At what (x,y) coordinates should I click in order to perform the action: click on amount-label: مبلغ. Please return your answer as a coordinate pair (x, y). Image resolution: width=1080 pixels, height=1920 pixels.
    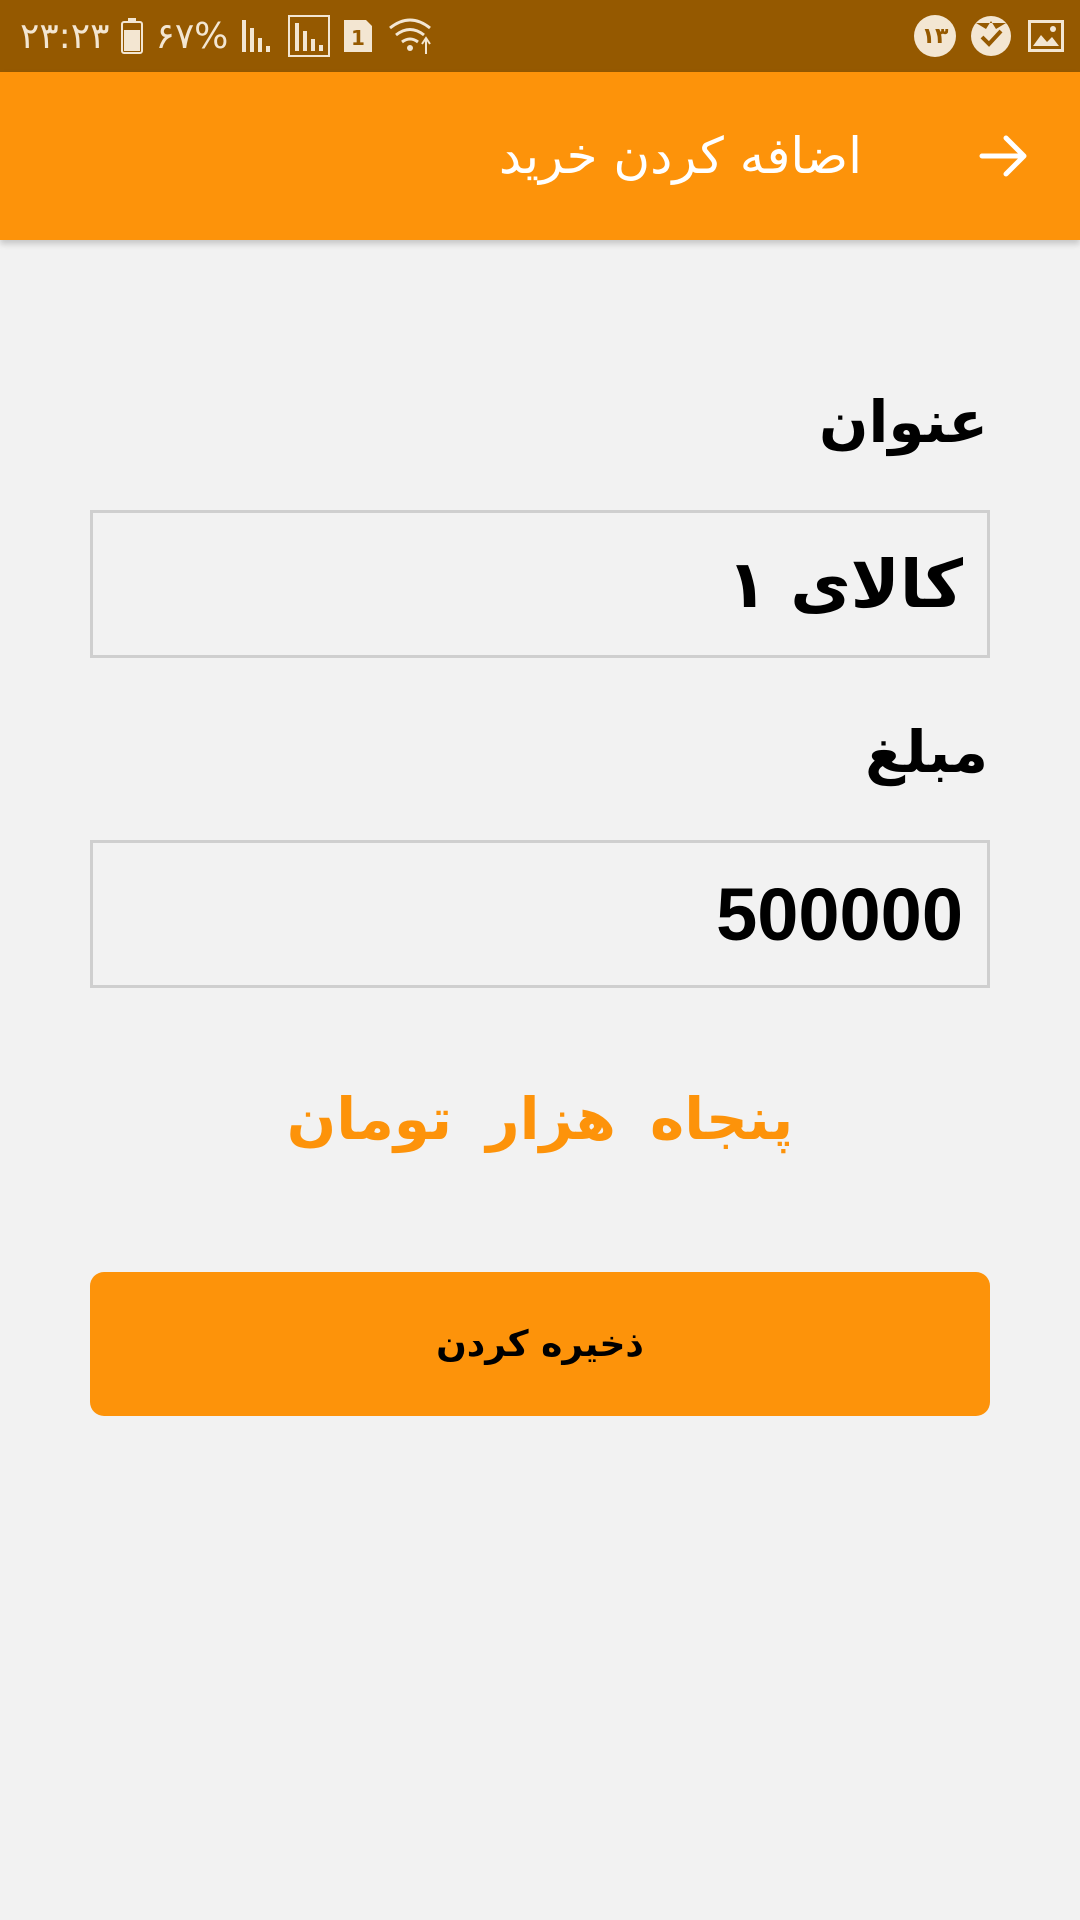
    Looking at the image, I should click on (926, 752).